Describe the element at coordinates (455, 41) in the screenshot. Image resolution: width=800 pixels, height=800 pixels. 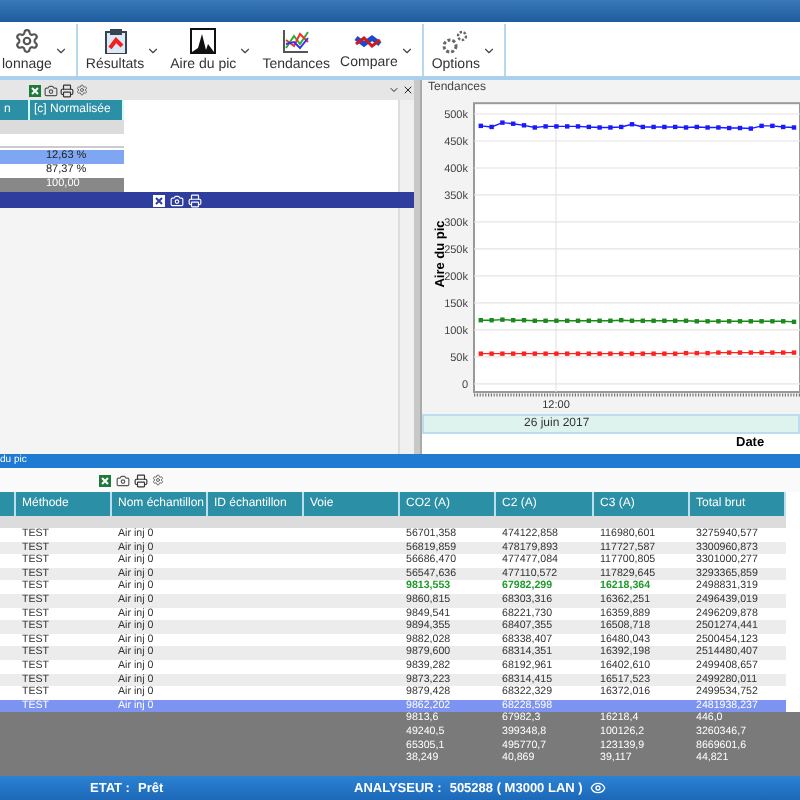
I see `gears-icon` at that location.